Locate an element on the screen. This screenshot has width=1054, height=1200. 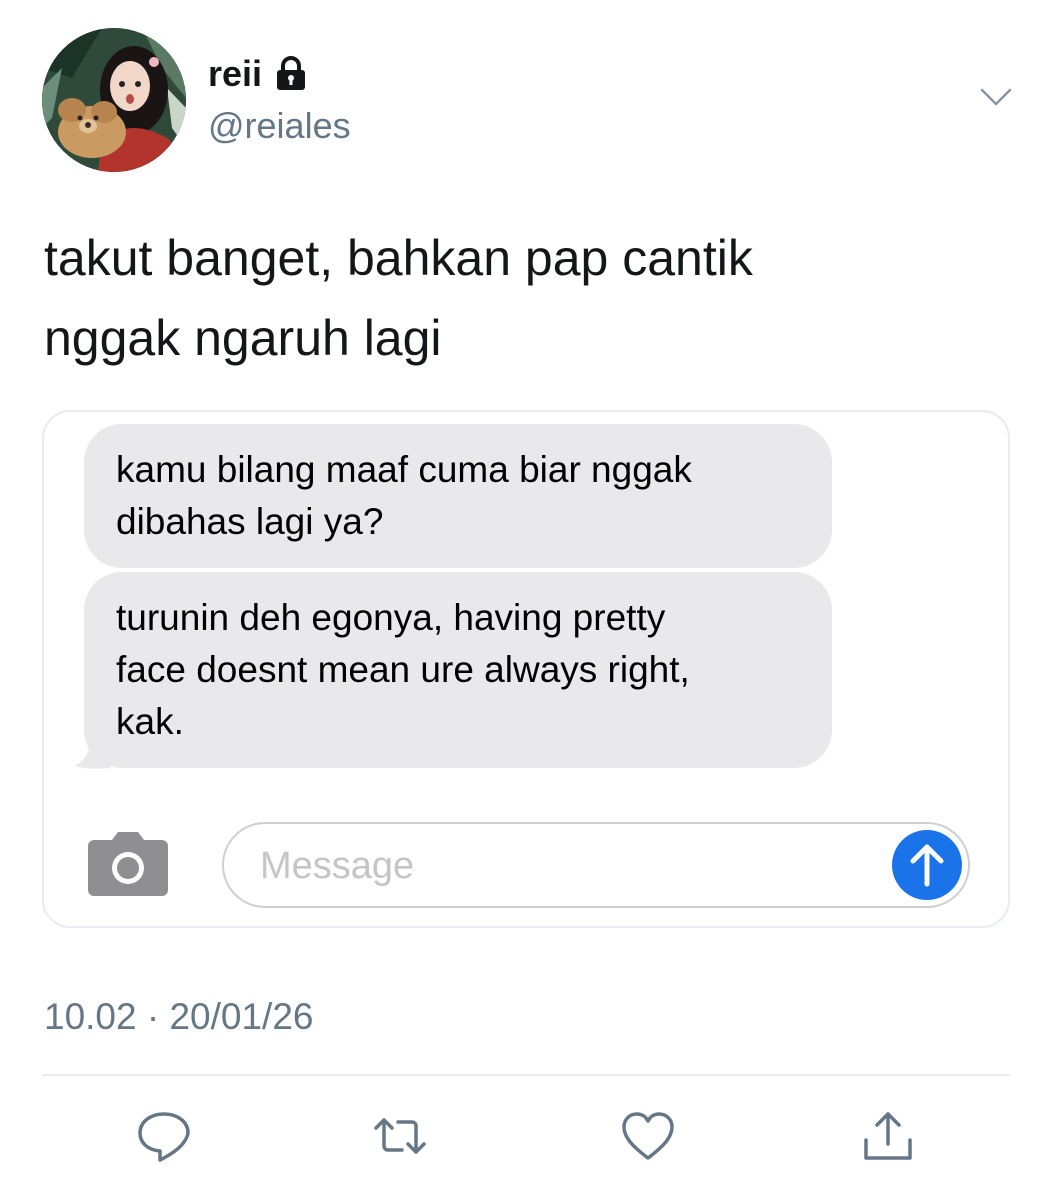
retweet-button is located at coordinates (400, 1136).